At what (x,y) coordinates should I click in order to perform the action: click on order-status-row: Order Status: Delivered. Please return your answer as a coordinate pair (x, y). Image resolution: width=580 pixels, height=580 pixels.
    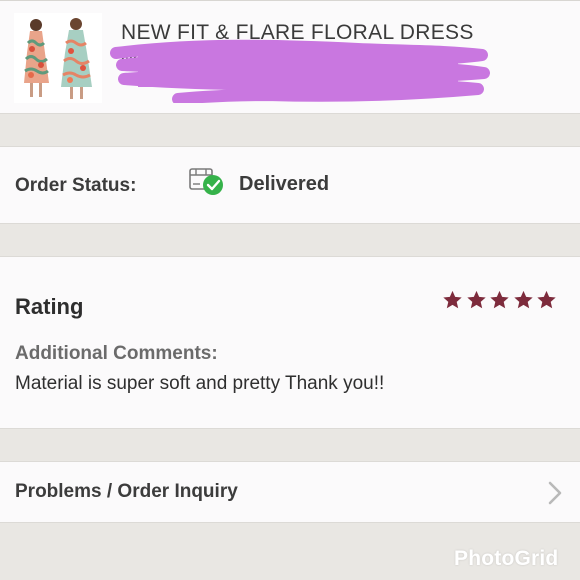
    Looking at the image, I should click on (290, 185).